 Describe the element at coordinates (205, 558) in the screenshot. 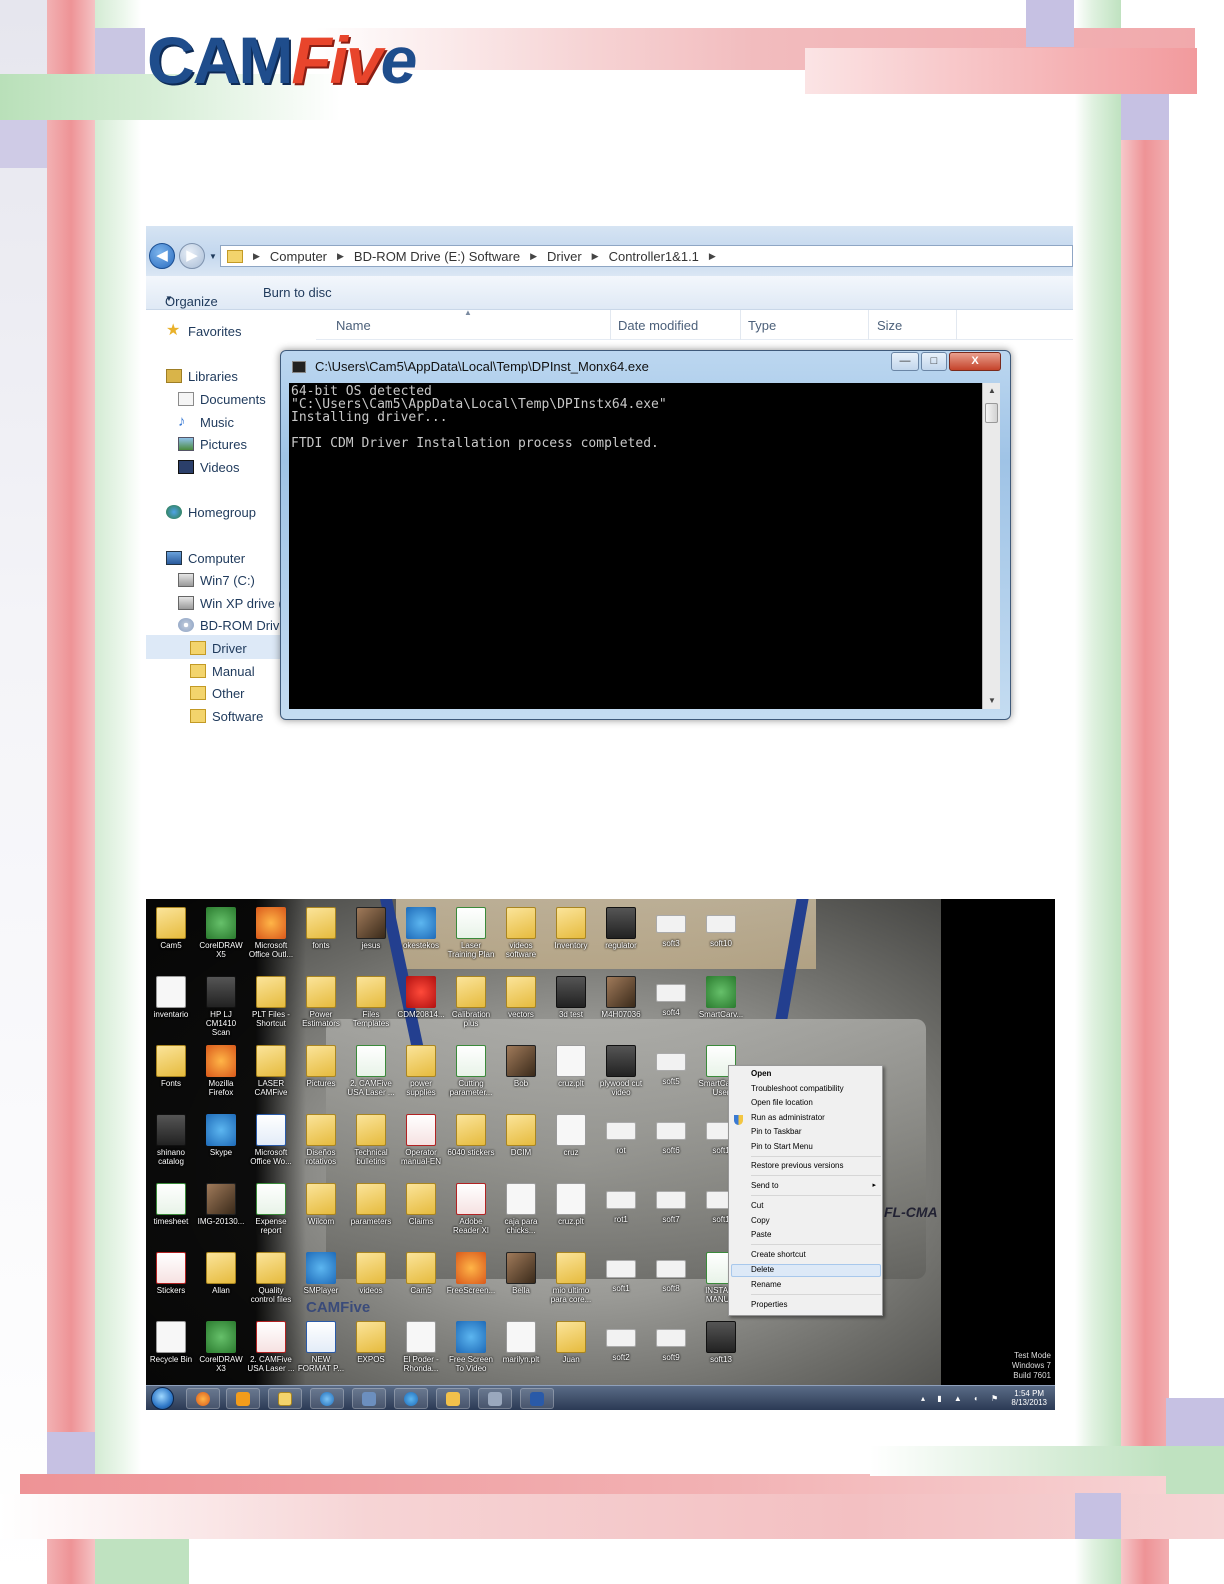

I see `nav-computer: Computer` at that location.